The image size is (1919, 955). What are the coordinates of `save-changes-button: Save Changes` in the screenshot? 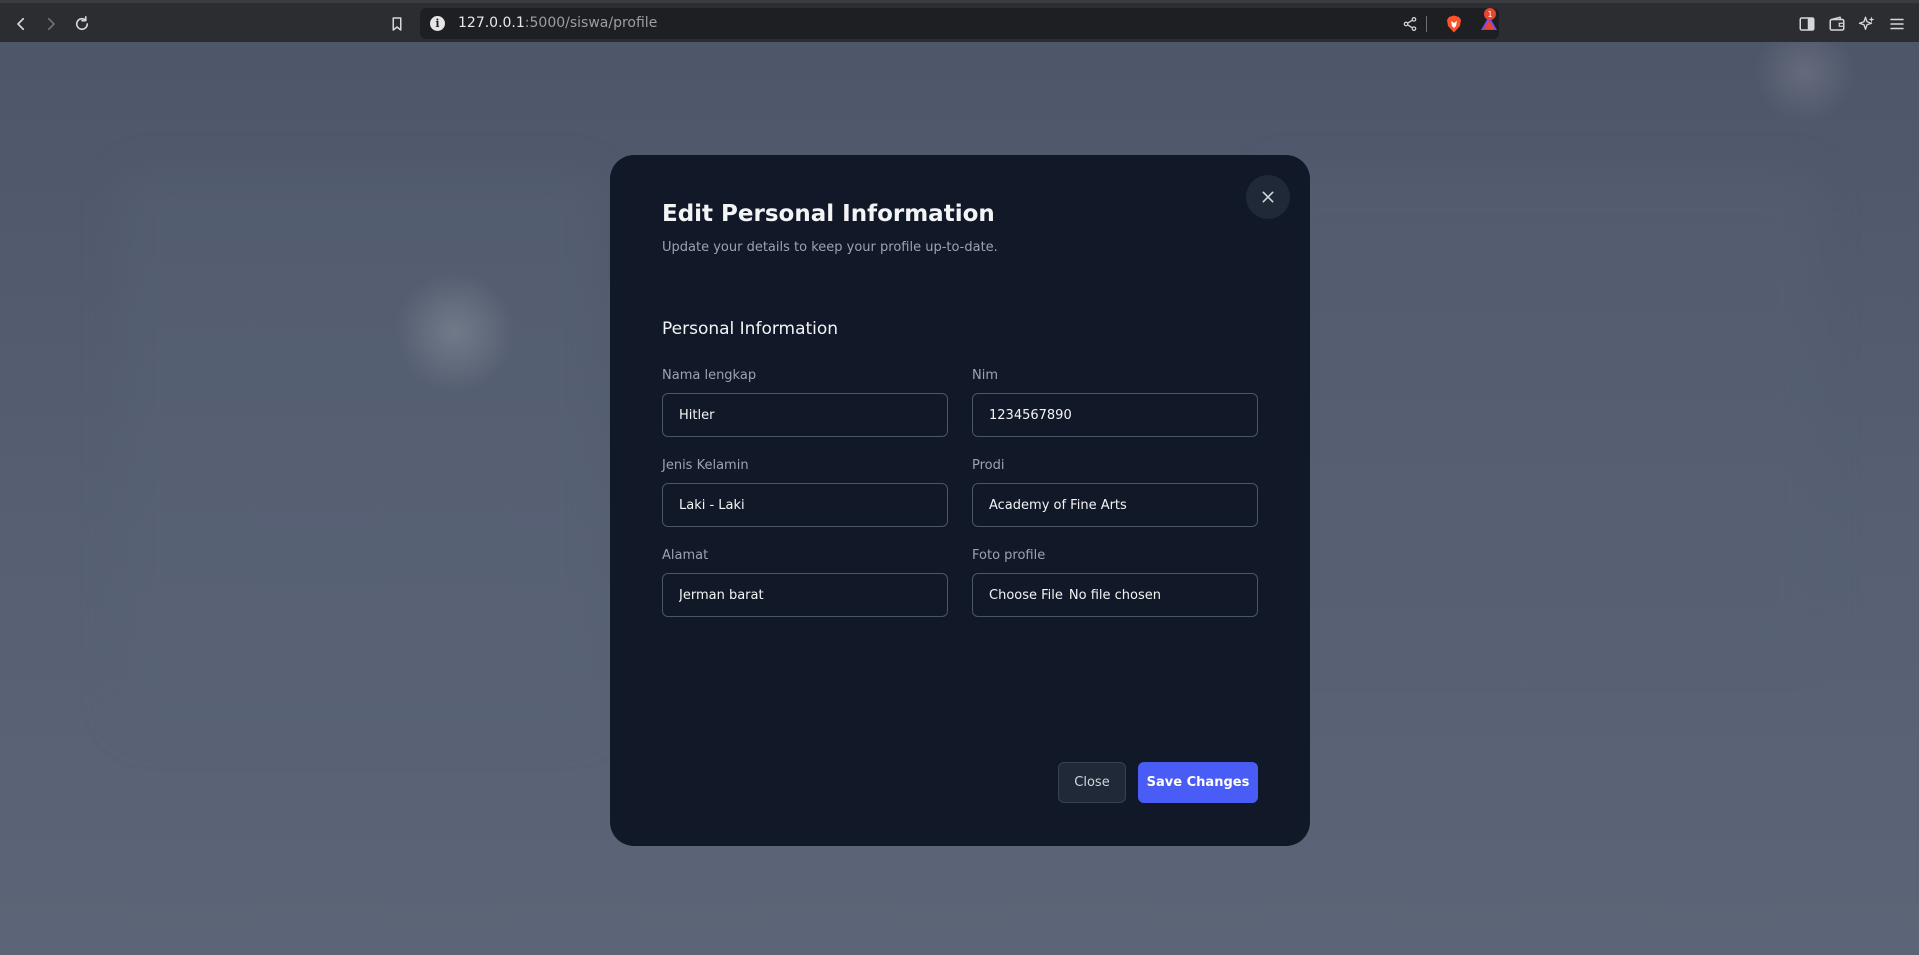 It's located at (1198, 782).